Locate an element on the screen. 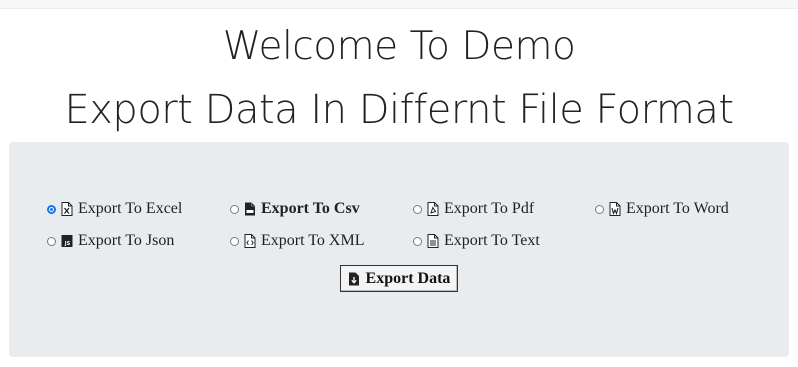 This screenshot has height=367, width=798. option-pdf: Export To Pdf is located at coordinates (473, 209).